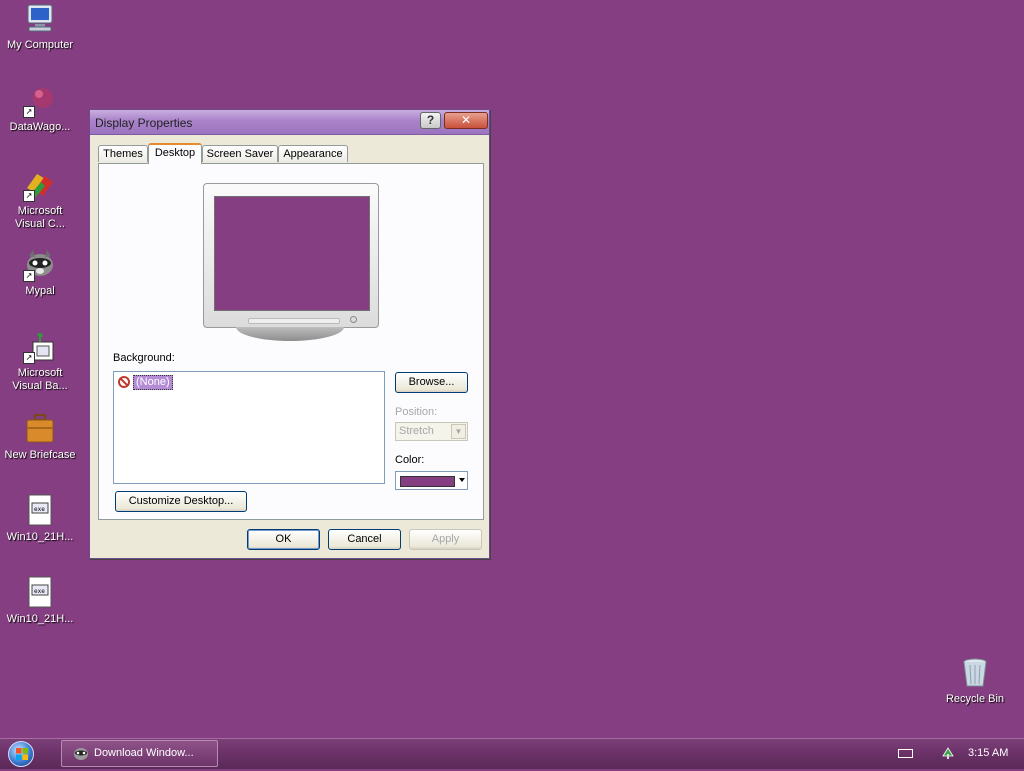  I want to click on monitor-stand, so click(290, 334).